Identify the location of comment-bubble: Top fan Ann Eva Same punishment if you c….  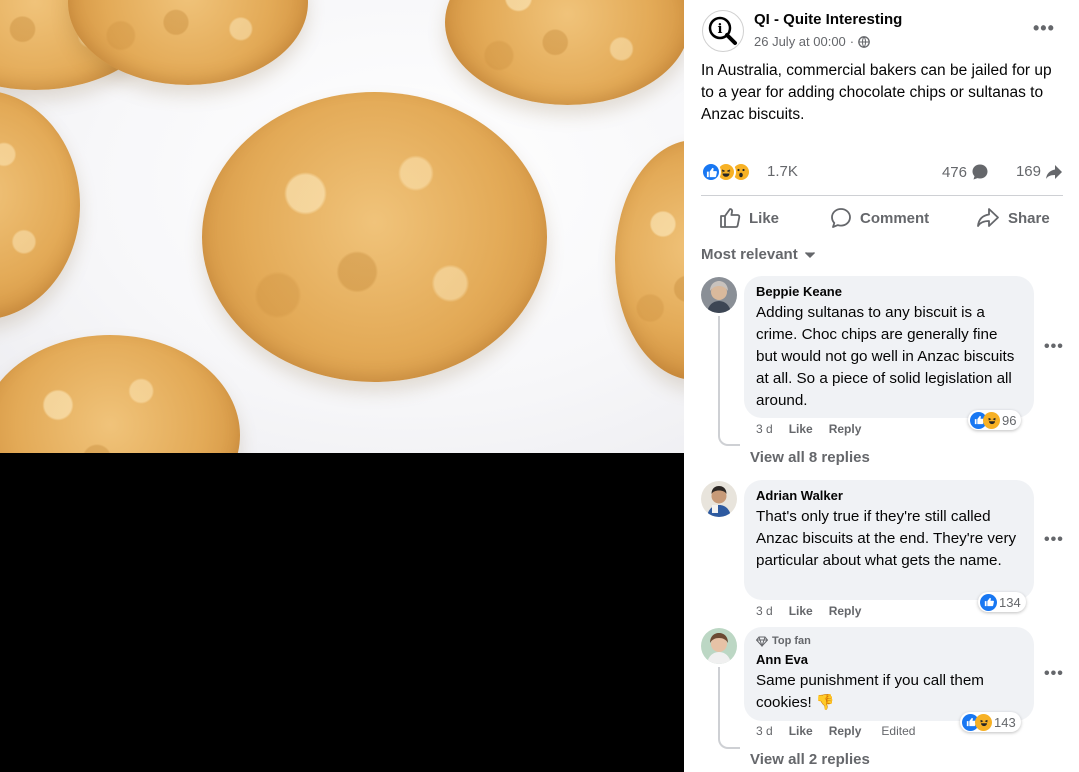
(889, 674).